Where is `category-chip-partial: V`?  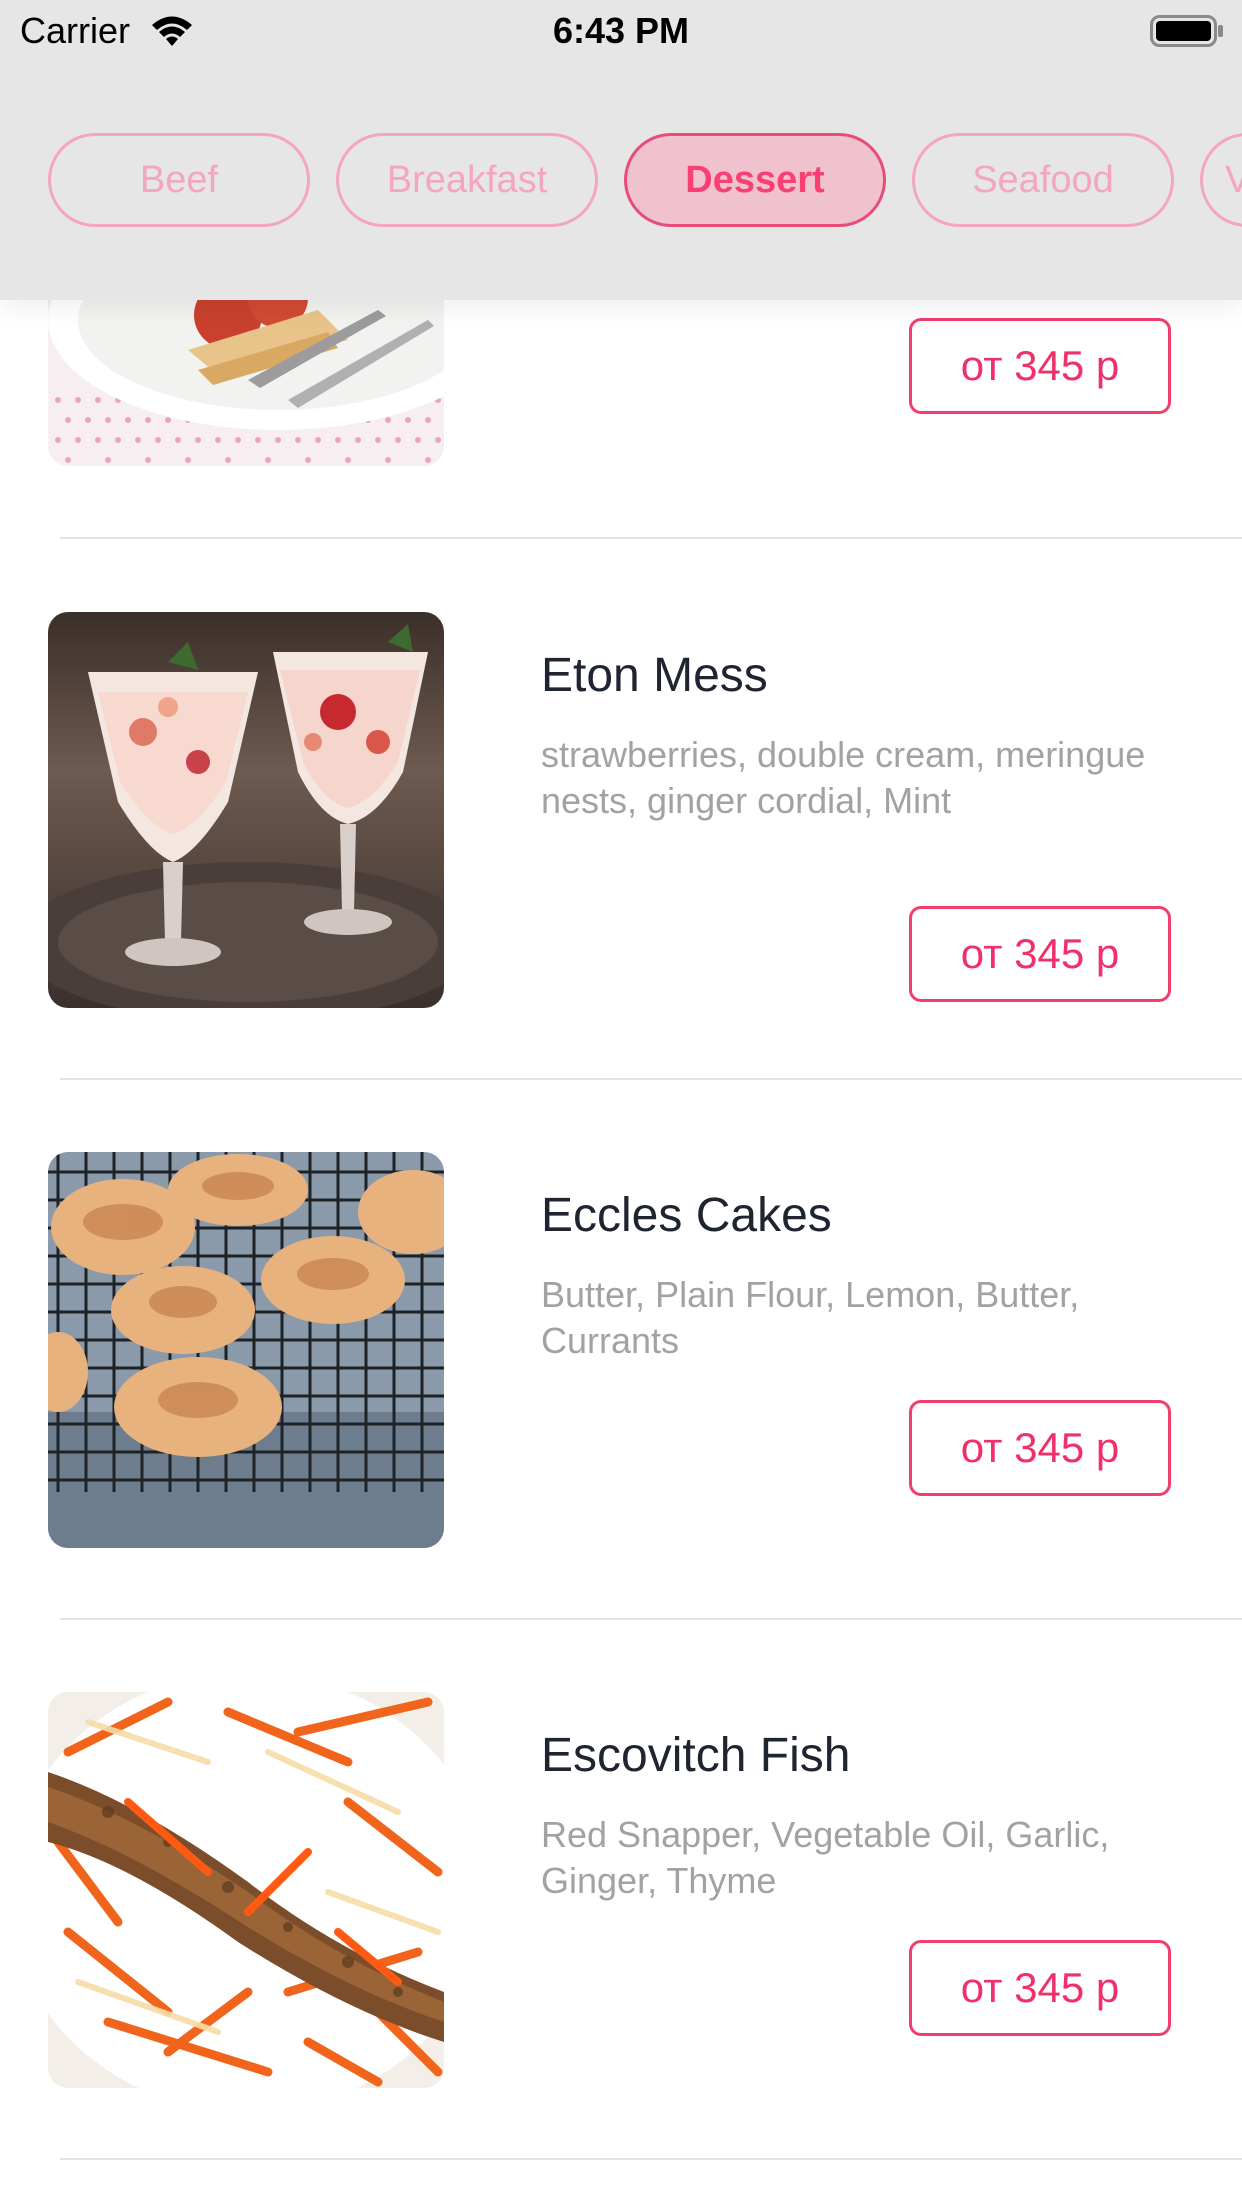 category-chip-partial: V is located at coordinates (1221, 180).